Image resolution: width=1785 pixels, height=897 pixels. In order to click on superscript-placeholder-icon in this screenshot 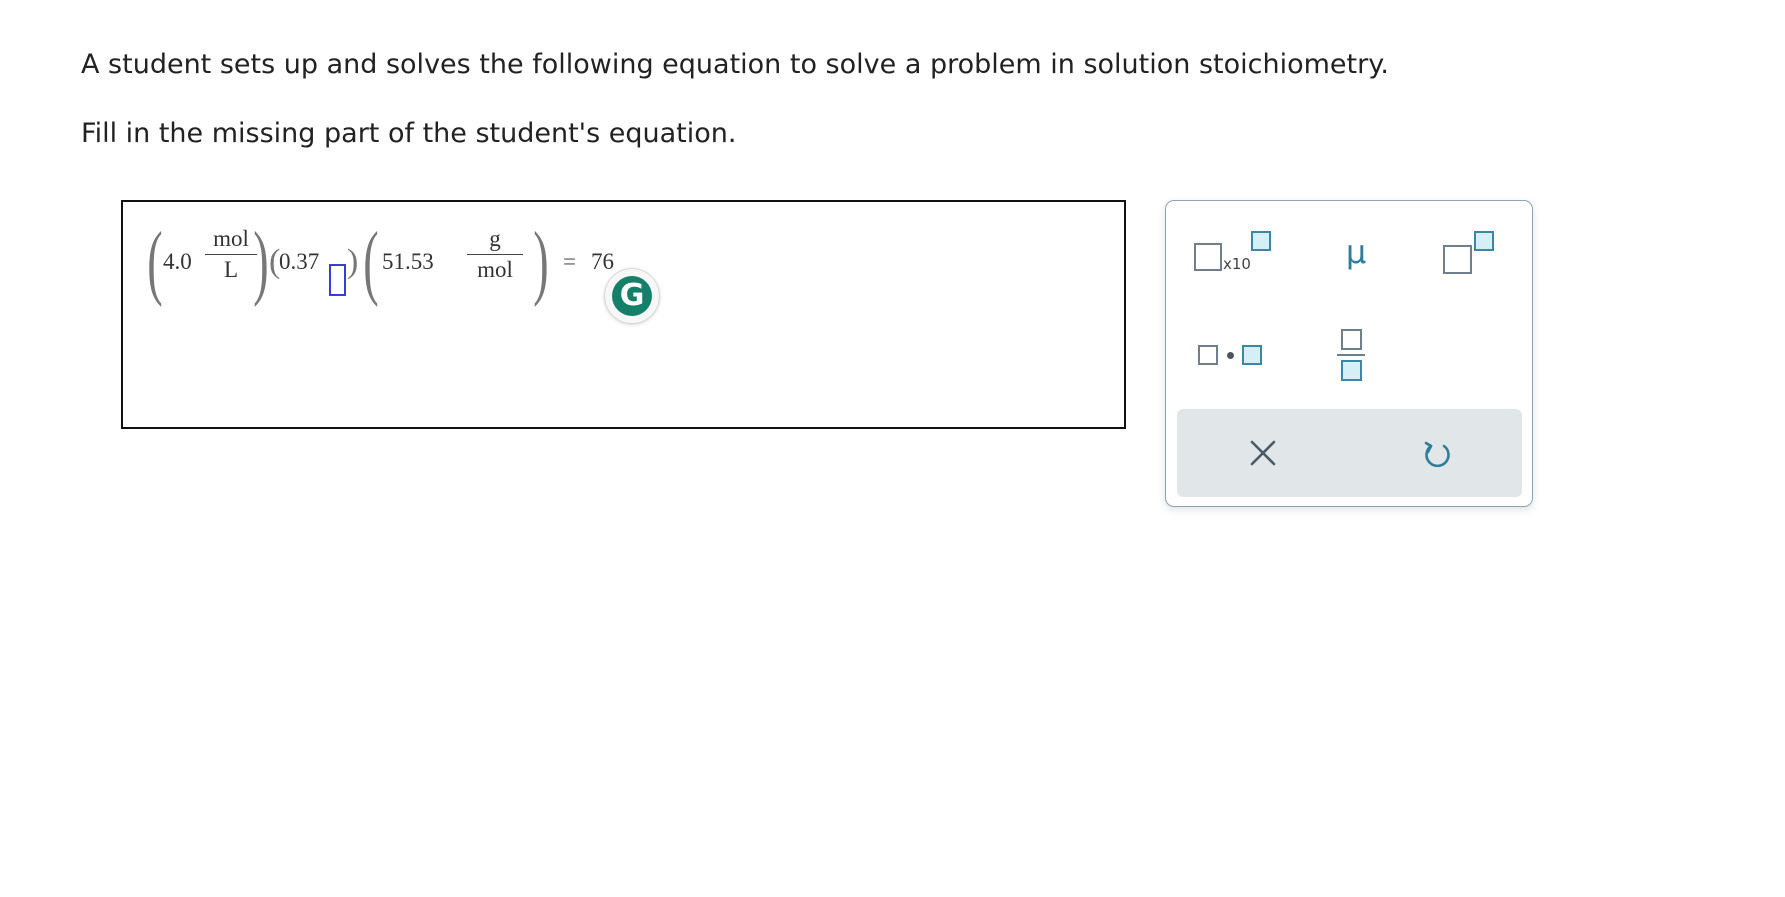, I will do `click(1484, 241)`.